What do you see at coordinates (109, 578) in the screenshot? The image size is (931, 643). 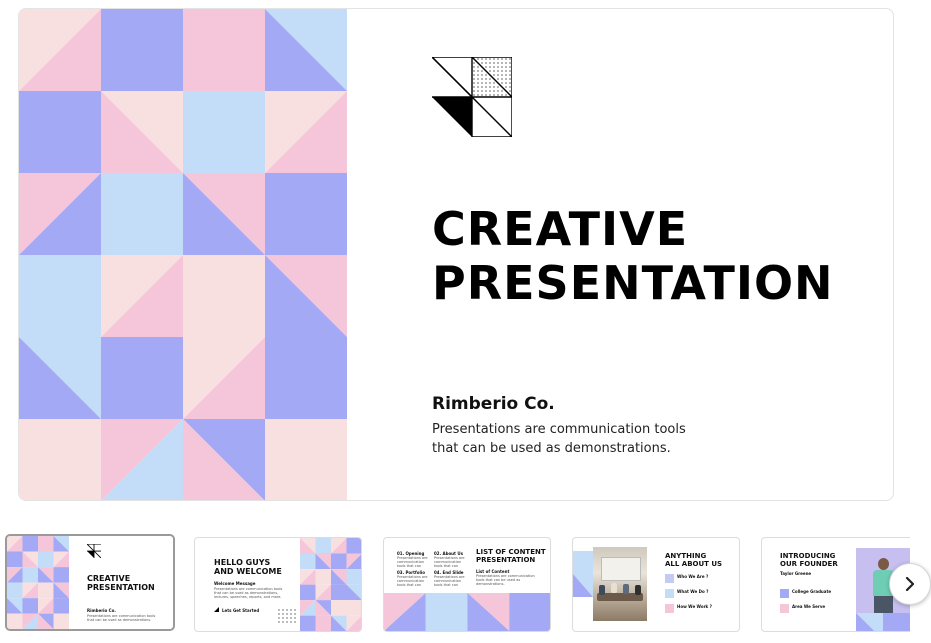 I see `thumb-title-line1: CREATIVE` at bounding box center [109, 578].